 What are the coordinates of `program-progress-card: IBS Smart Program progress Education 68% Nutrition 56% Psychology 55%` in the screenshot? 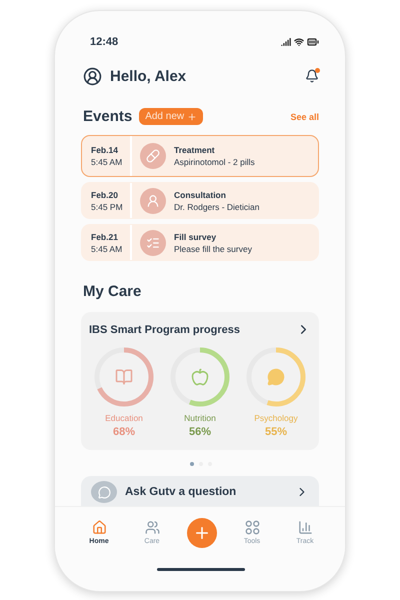 It's located at (200, 381).